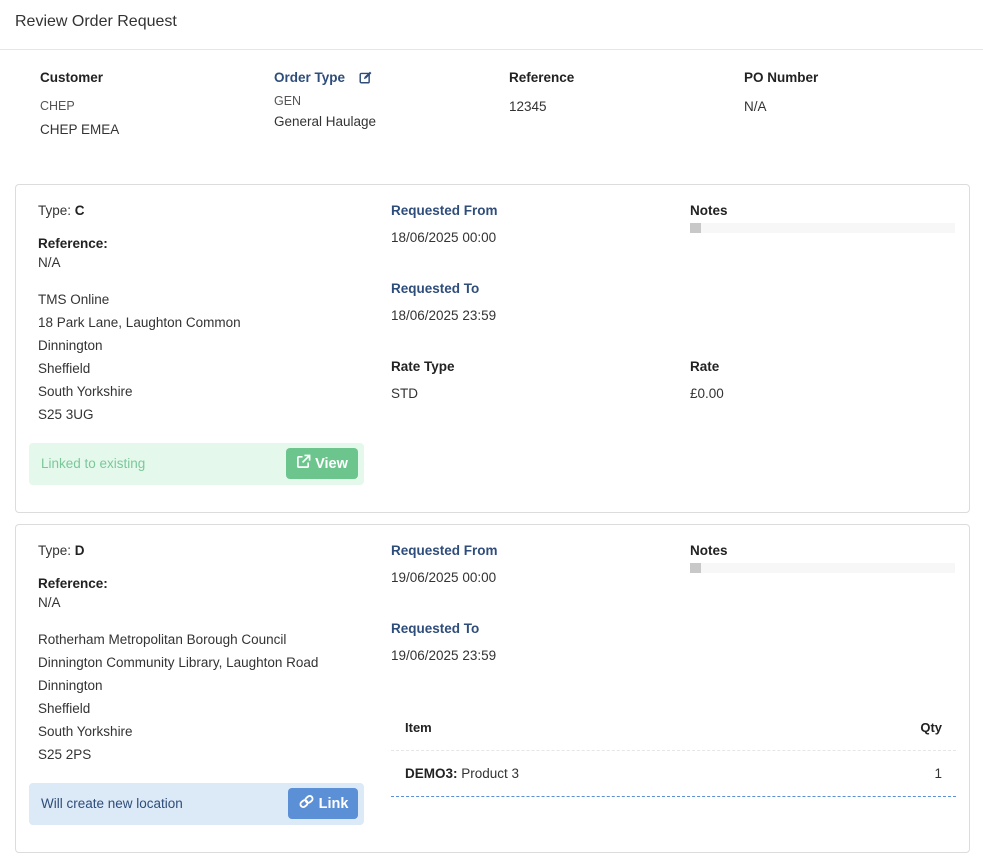 The height and width of the screenshot is (866, 983). Describe the element at coordinates (139, 322) in the screenshot. I see `address-line: 18 Park Lane, Laughton Common` at that location.